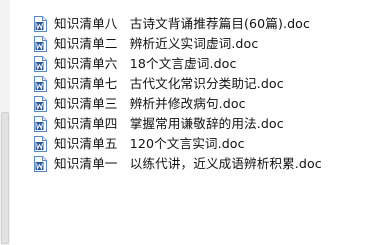 The height and width of the screenshot is (245, 381). I want to click on file-list-item: 知识清单二 辨析近义实词虚词.doc, so click(205, 44).